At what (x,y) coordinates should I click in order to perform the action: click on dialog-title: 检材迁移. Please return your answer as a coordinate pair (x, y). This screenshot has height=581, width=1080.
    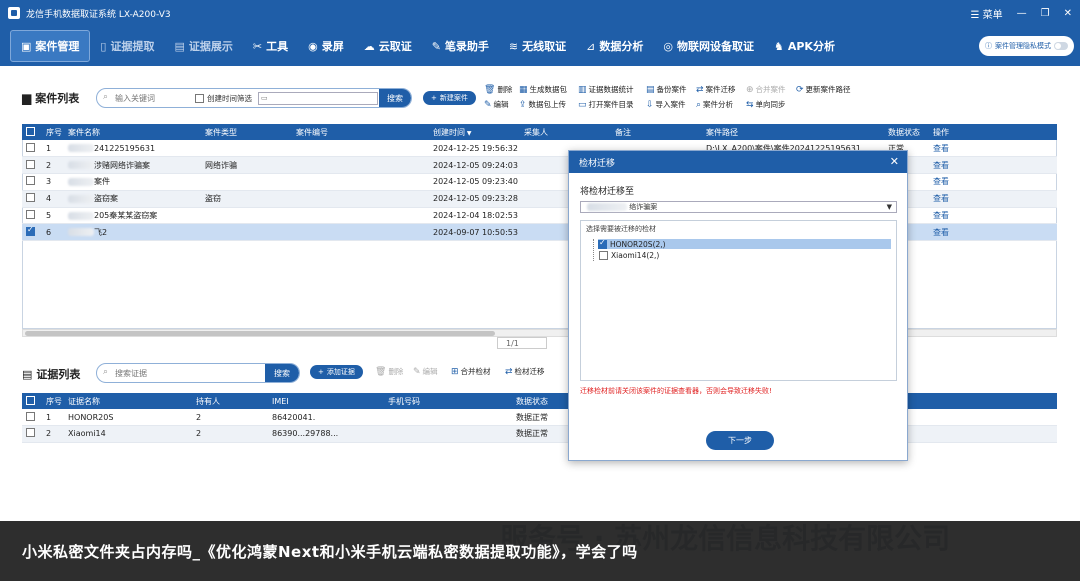
    Looking at the image, I should click on (597, 163).